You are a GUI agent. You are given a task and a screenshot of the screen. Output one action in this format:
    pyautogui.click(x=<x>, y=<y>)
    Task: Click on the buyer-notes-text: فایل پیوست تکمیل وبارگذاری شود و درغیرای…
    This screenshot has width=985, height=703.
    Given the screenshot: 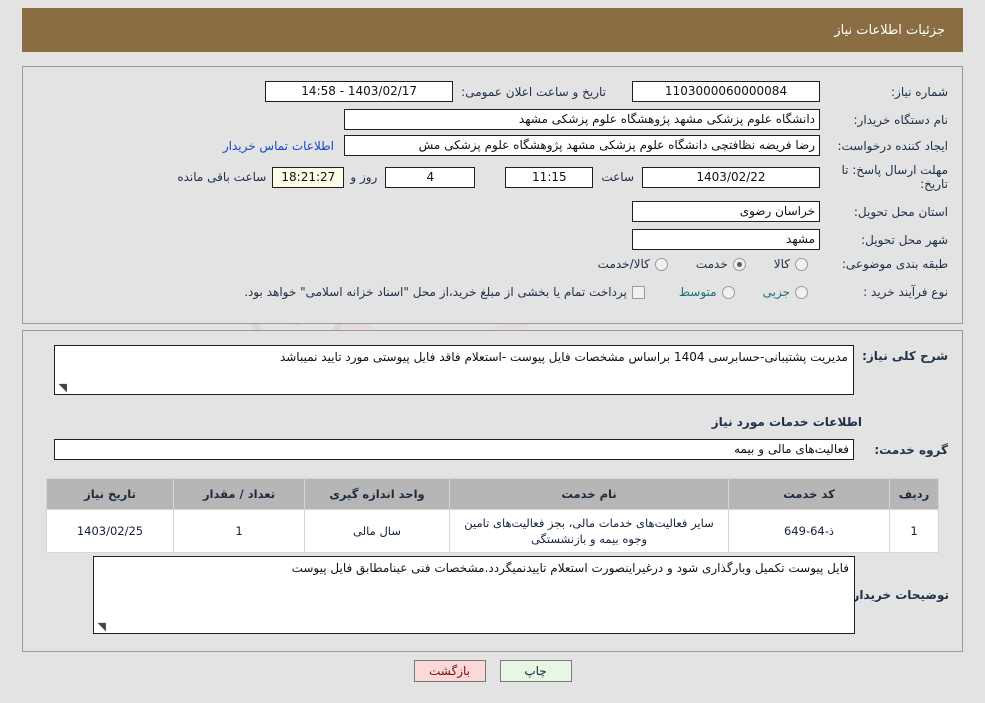 What is the action you would take?
    pyautogui.click(x=570, y=568)
    